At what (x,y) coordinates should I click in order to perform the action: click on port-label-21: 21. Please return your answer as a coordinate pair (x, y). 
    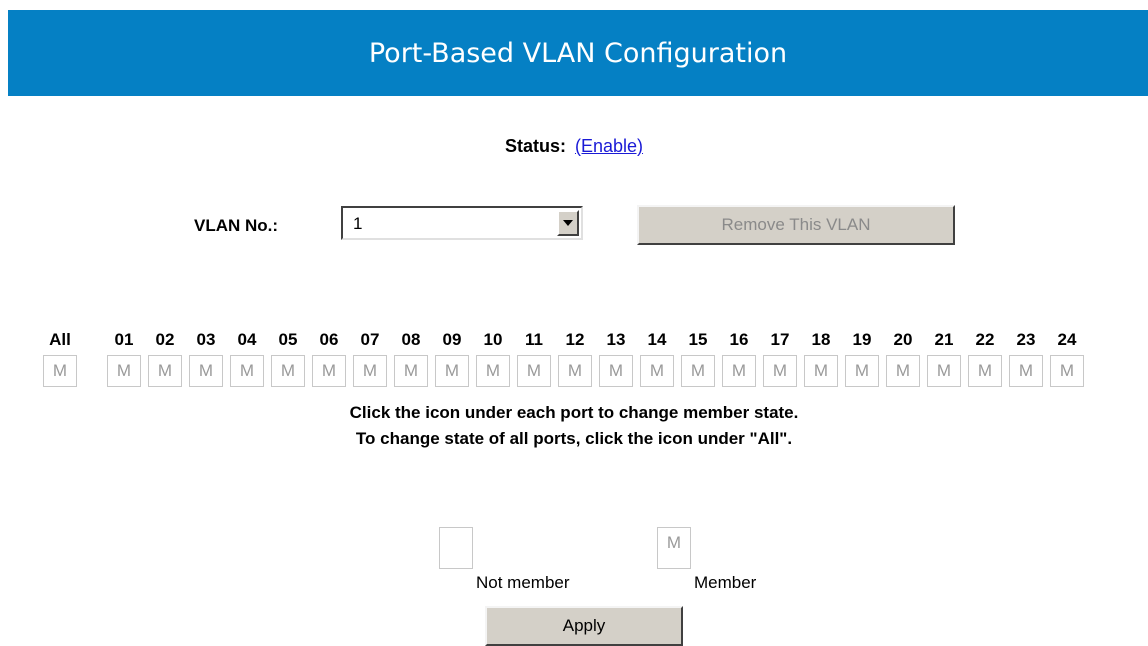
    Looking at the image, I should click on (944, 339).